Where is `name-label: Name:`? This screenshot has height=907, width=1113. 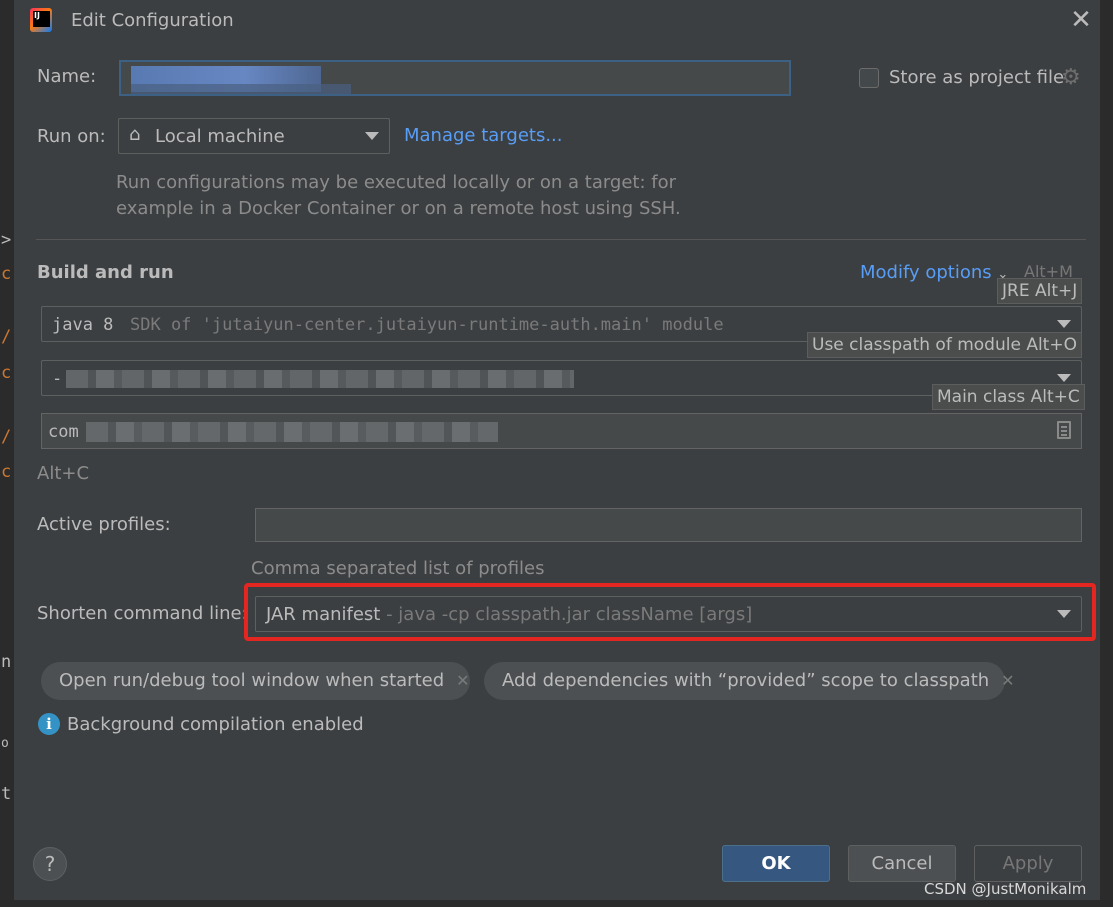 name-label: Name: is located at coordinates (67, 76).